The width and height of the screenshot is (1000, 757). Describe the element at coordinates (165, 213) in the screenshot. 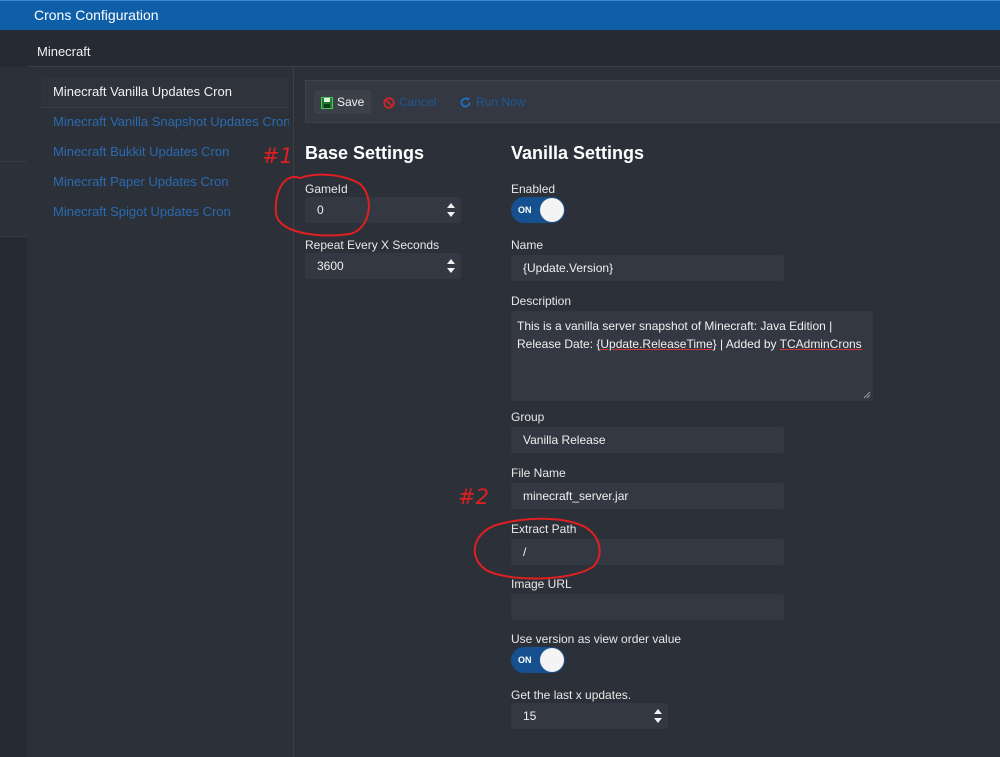

I see `cron-item-spigot: Minecraft Spigot Updates Cron` at that location.